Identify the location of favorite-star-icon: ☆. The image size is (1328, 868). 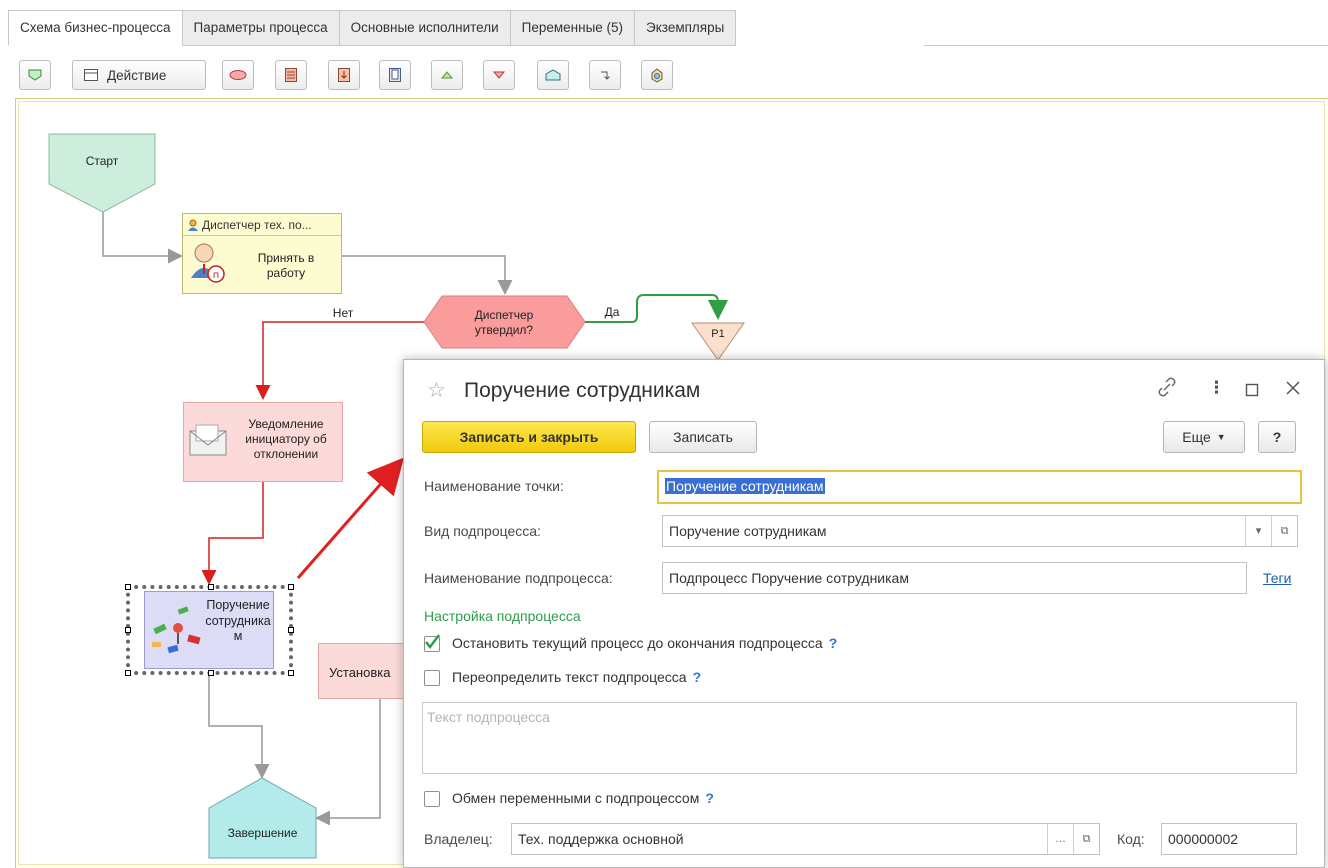
(436, 390).